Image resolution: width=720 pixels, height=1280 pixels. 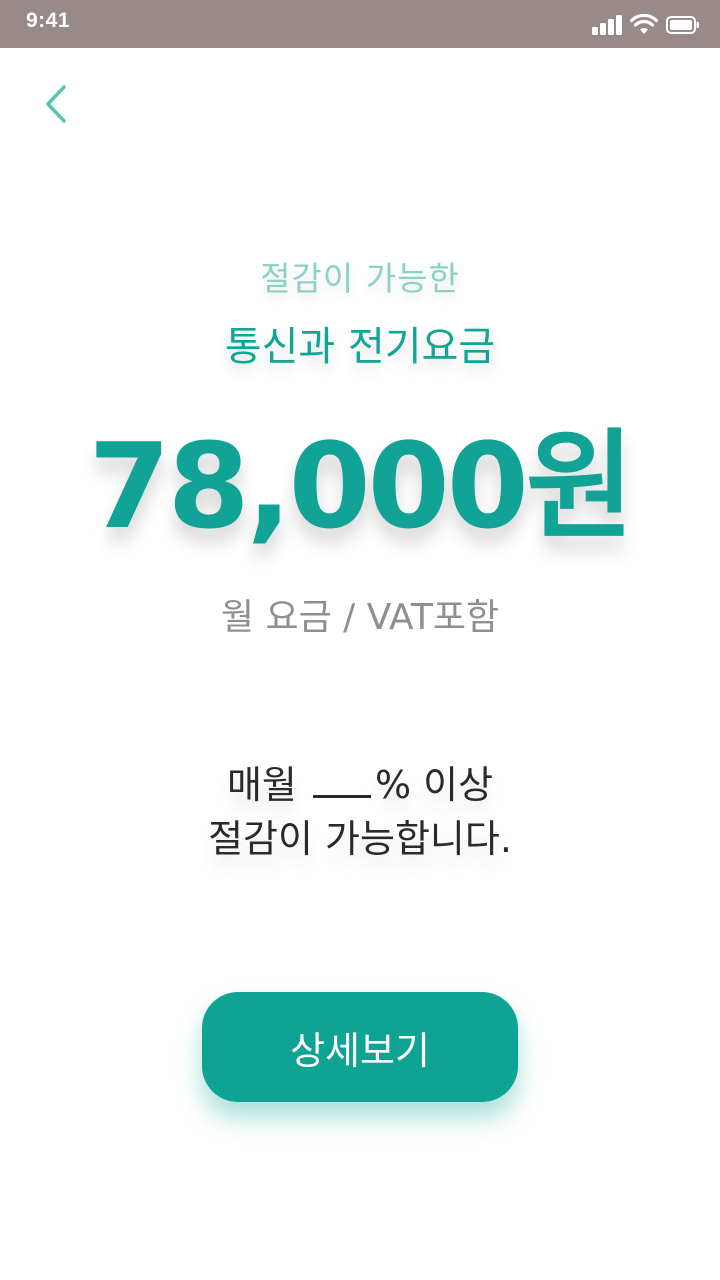 I want to click on saving-line-1: 매월 % 이상, so click(x=360, y=785).